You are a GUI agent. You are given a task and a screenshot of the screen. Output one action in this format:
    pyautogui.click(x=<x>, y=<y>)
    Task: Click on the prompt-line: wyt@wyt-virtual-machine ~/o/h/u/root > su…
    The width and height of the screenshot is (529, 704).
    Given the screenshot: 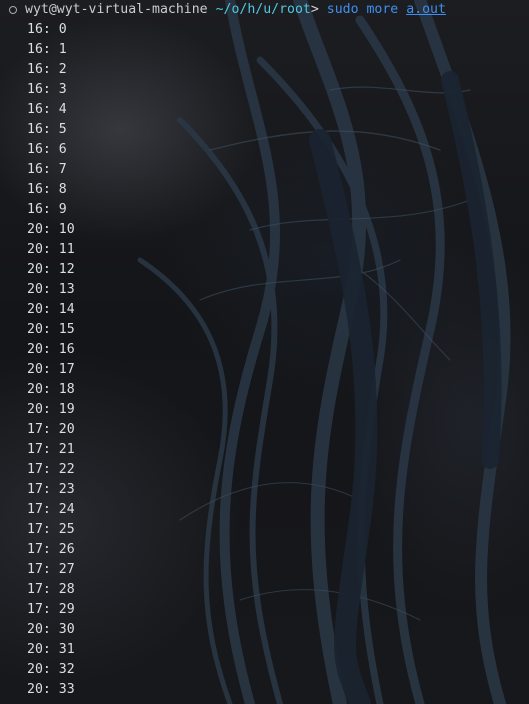 What is the action you would take?
    pyautogui.click(x=264, y=10)
    